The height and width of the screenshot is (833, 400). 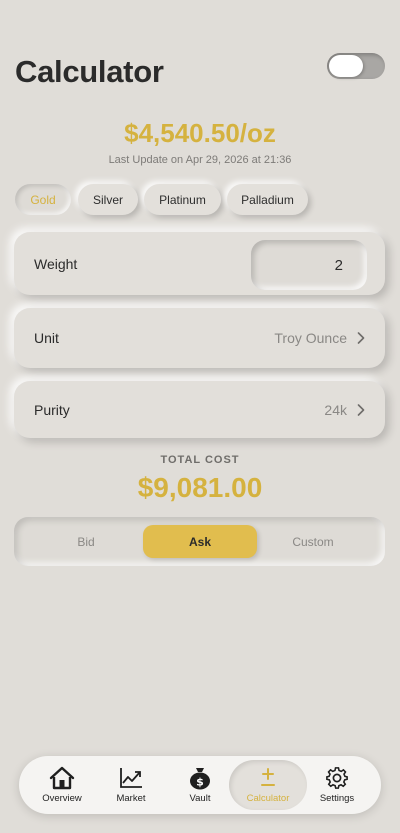 What do you see at coordinates (108, 199) in the screenshot?
I see `metal-tab-silver: Silver` at bounding box center [108, 199].